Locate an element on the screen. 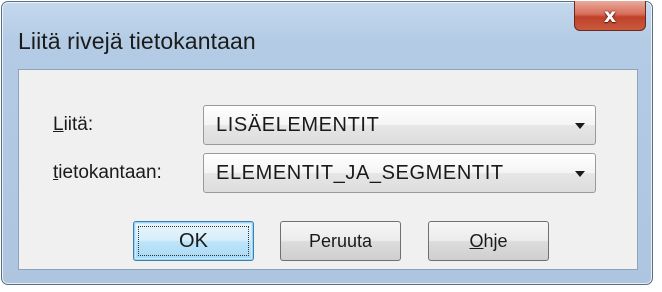  target-table-select: ELEMENTIT_JA_SEGMENTIT is located at coordinates (399, 173).